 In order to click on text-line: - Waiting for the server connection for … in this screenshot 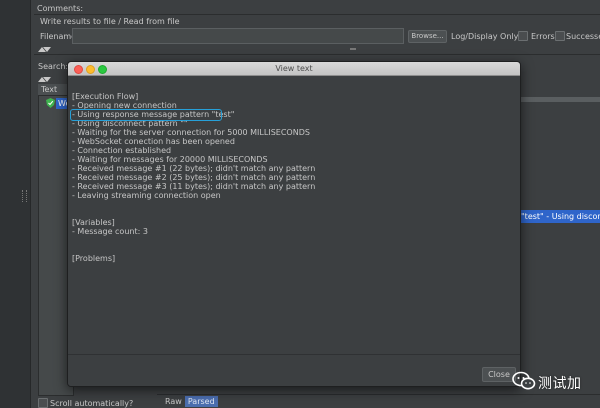, I will do `click(191, 132)`.